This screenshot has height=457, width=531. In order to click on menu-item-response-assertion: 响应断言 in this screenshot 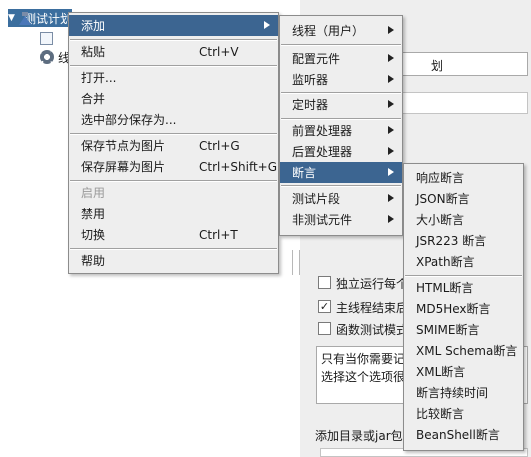, I will do `click(463, 177)`.